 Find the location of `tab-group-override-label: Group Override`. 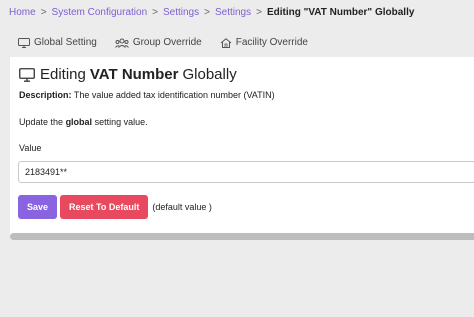

tab-group-override-label: Group Override is located at coordinates (167, 42).